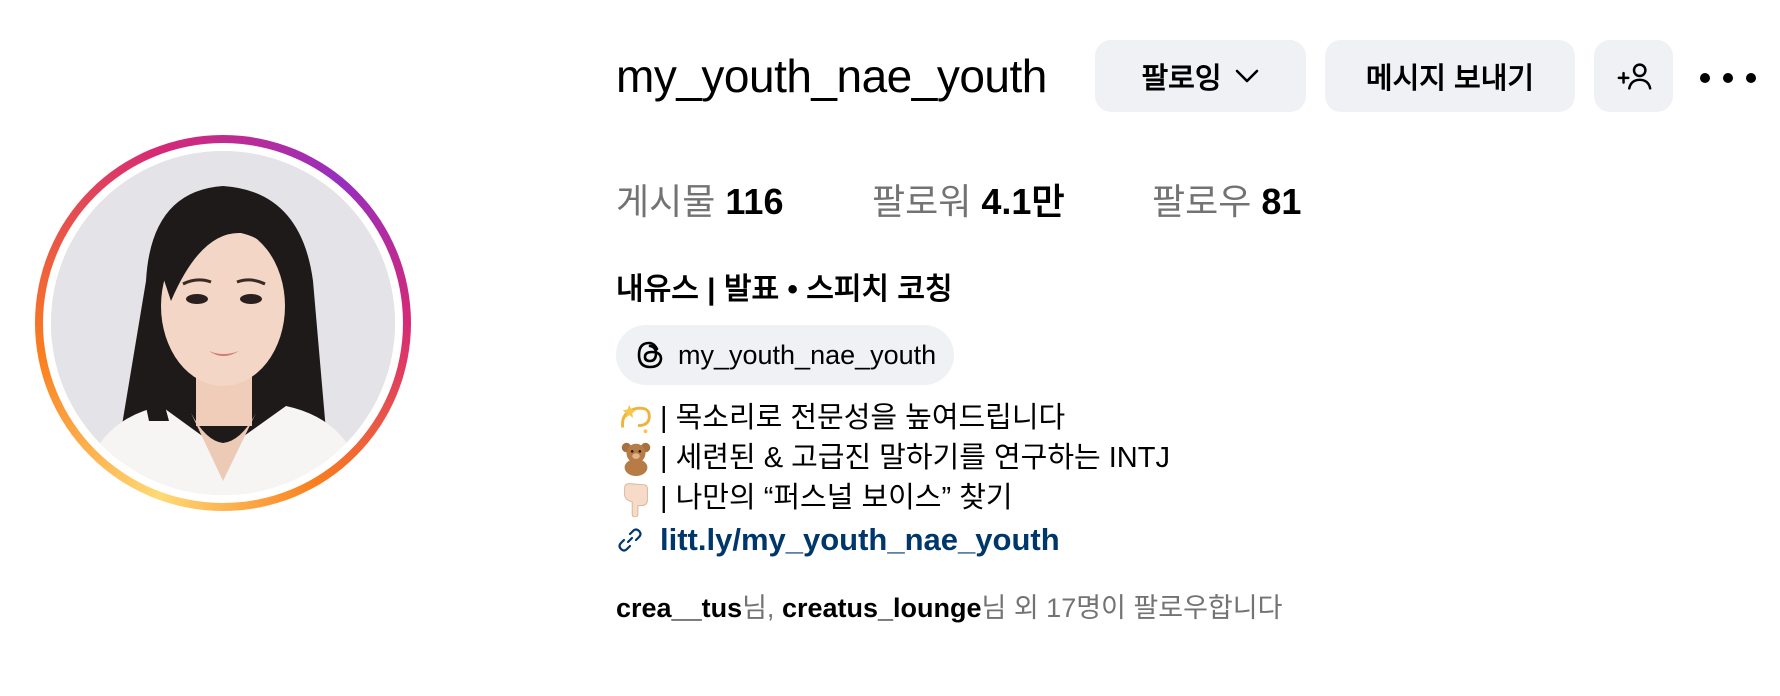 Image resolution: width=1780 pixels, height=696 pixels. I want to click on chevron-down-icon, so click(1246, 76).